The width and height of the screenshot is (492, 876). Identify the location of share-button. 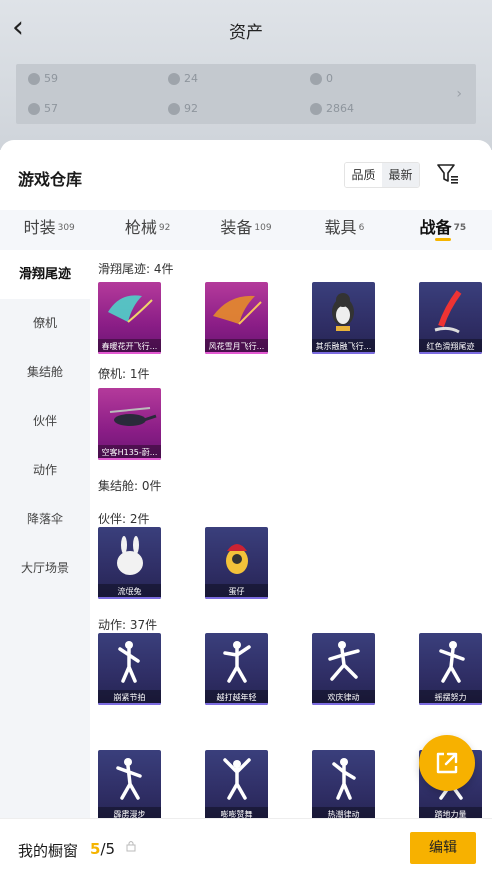
(447, 763).